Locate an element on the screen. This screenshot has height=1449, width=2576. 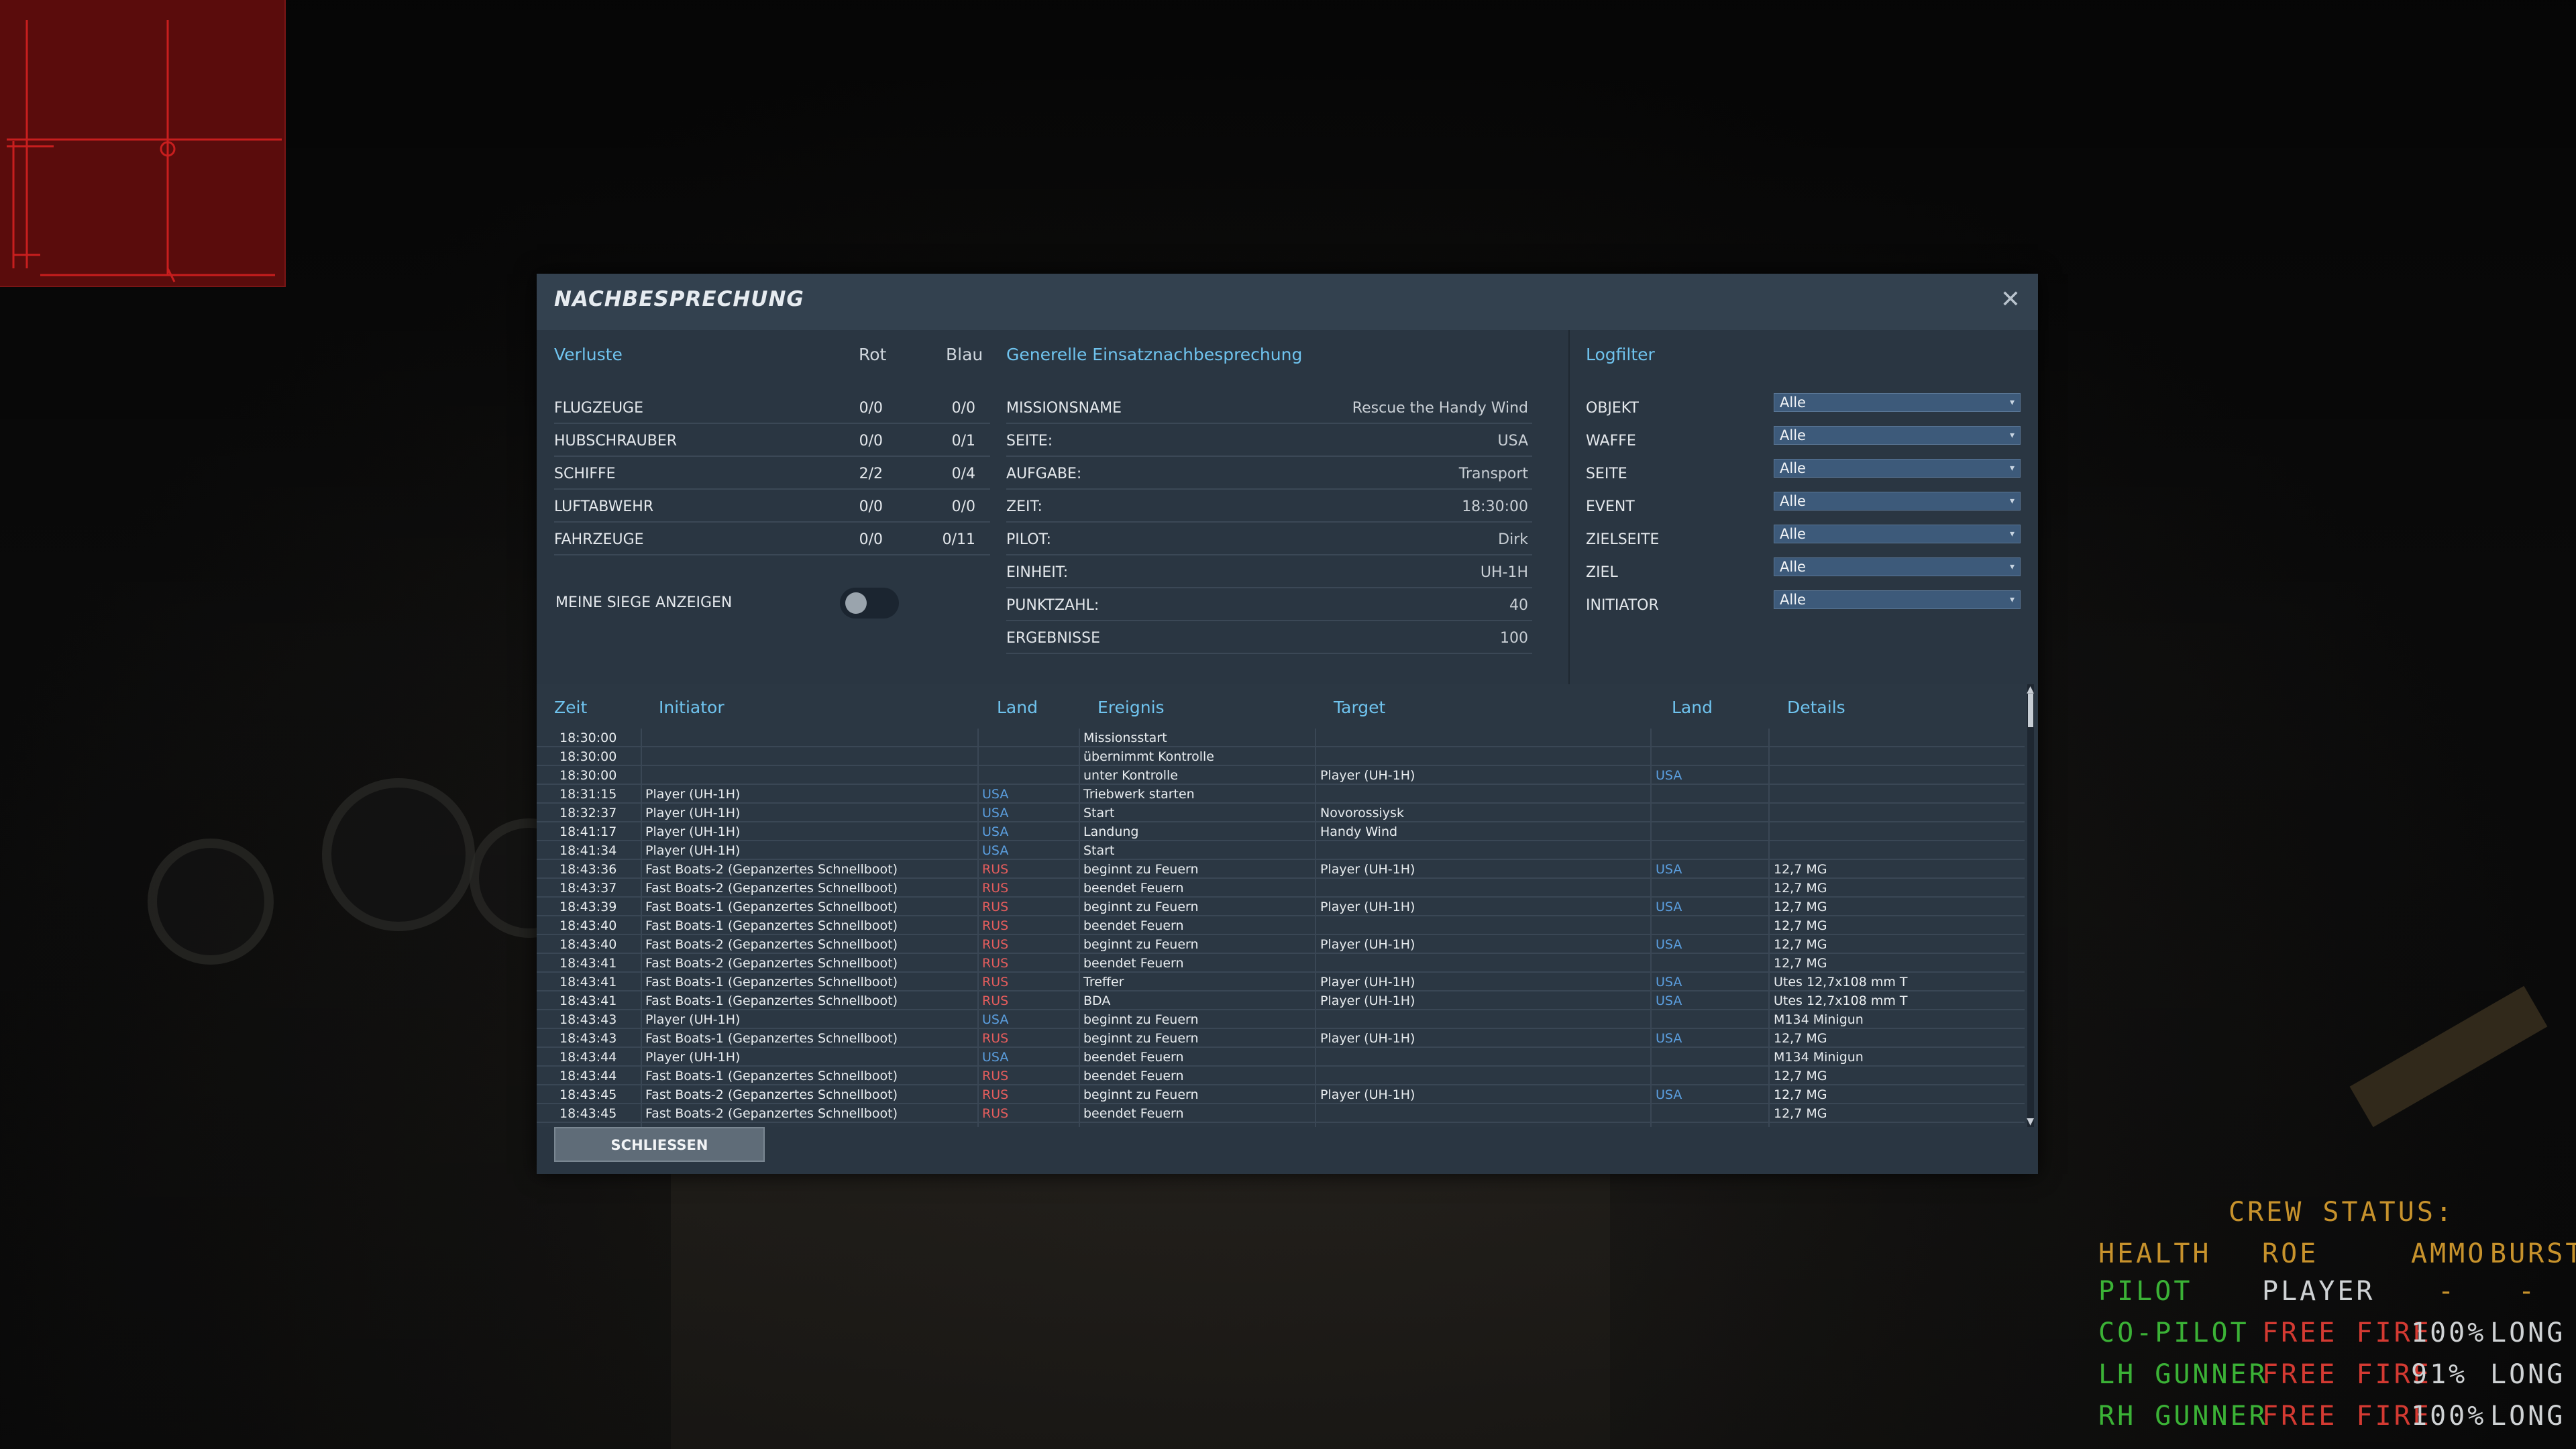
logfilter-row: ZIELSEITE Alle ▾ is located at coordinates (1804, 538).